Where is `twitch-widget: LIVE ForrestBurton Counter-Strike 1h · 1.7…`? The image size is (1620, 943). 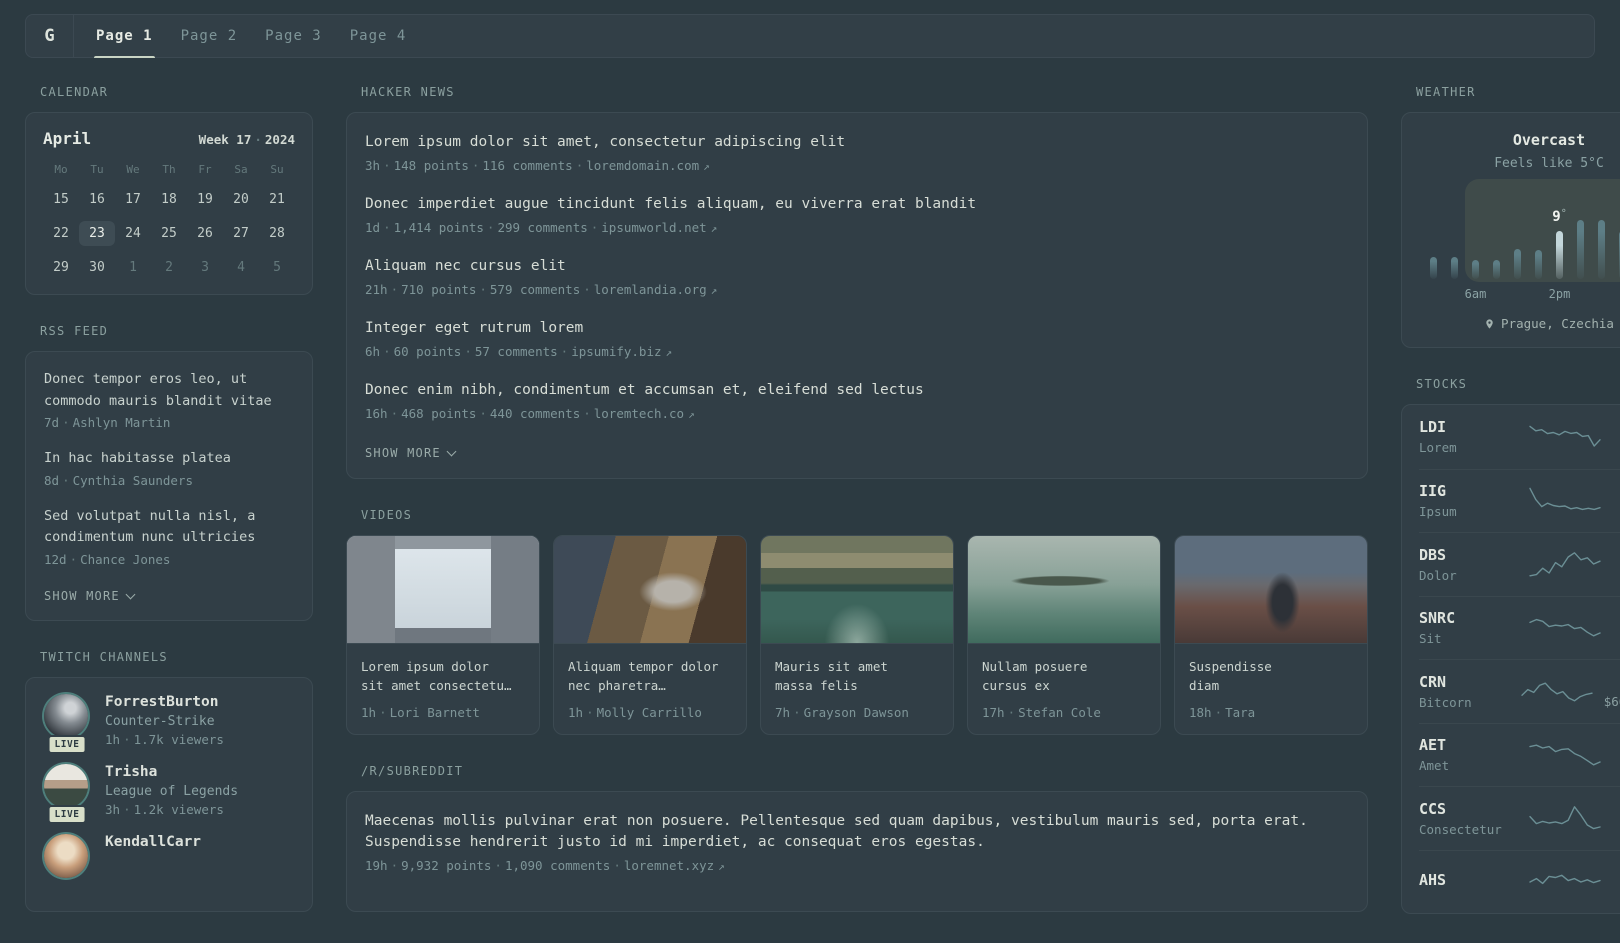
twitch-widget: LIVE ForrestBurton Counter-Strike 1h · 1.7… is located at coordinates (169, 794).